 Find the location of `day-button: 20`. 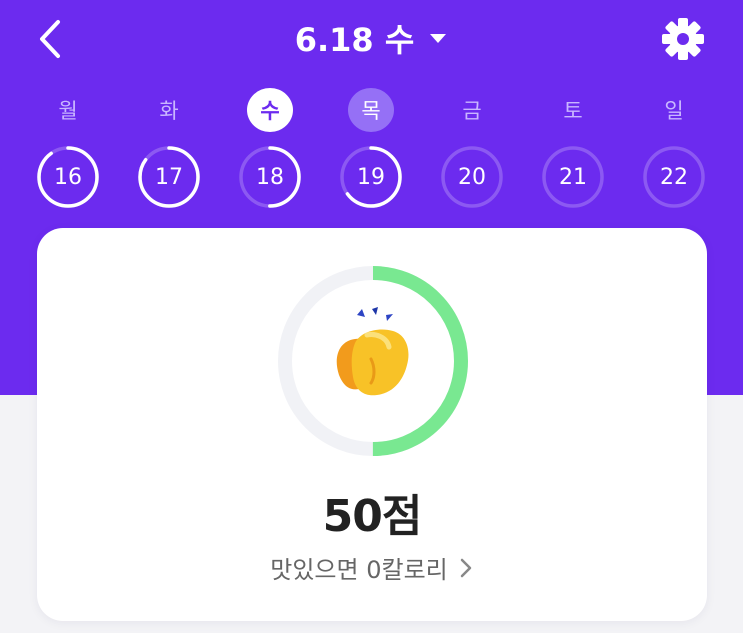

day-button: 20 is located at coordinates (472, 177).